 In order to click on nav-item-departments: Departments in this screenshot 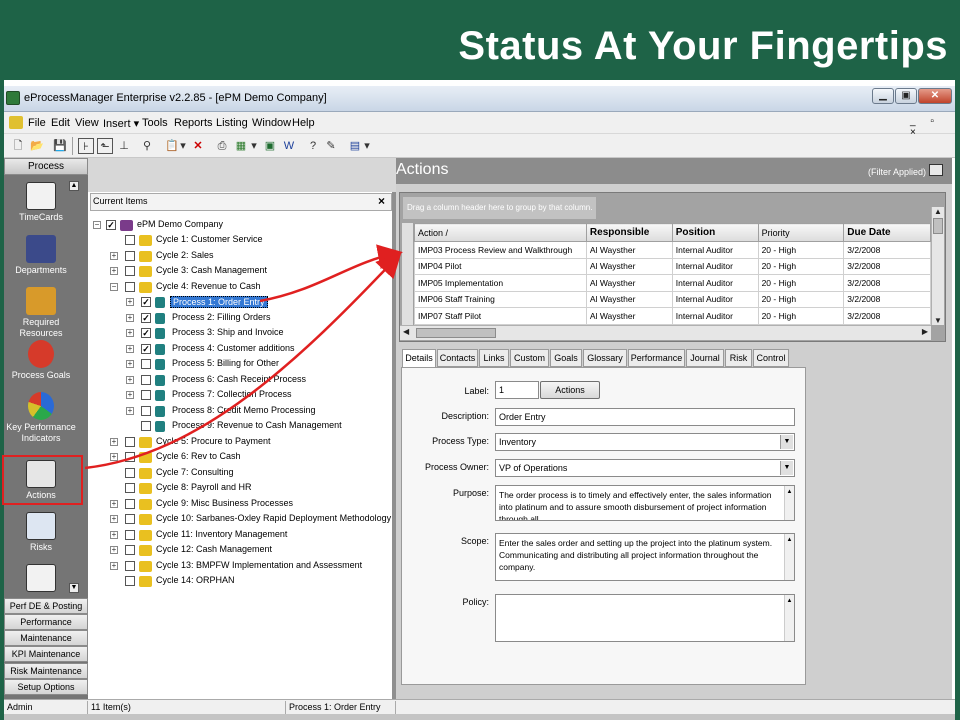, I will do `click(41, 255)`.